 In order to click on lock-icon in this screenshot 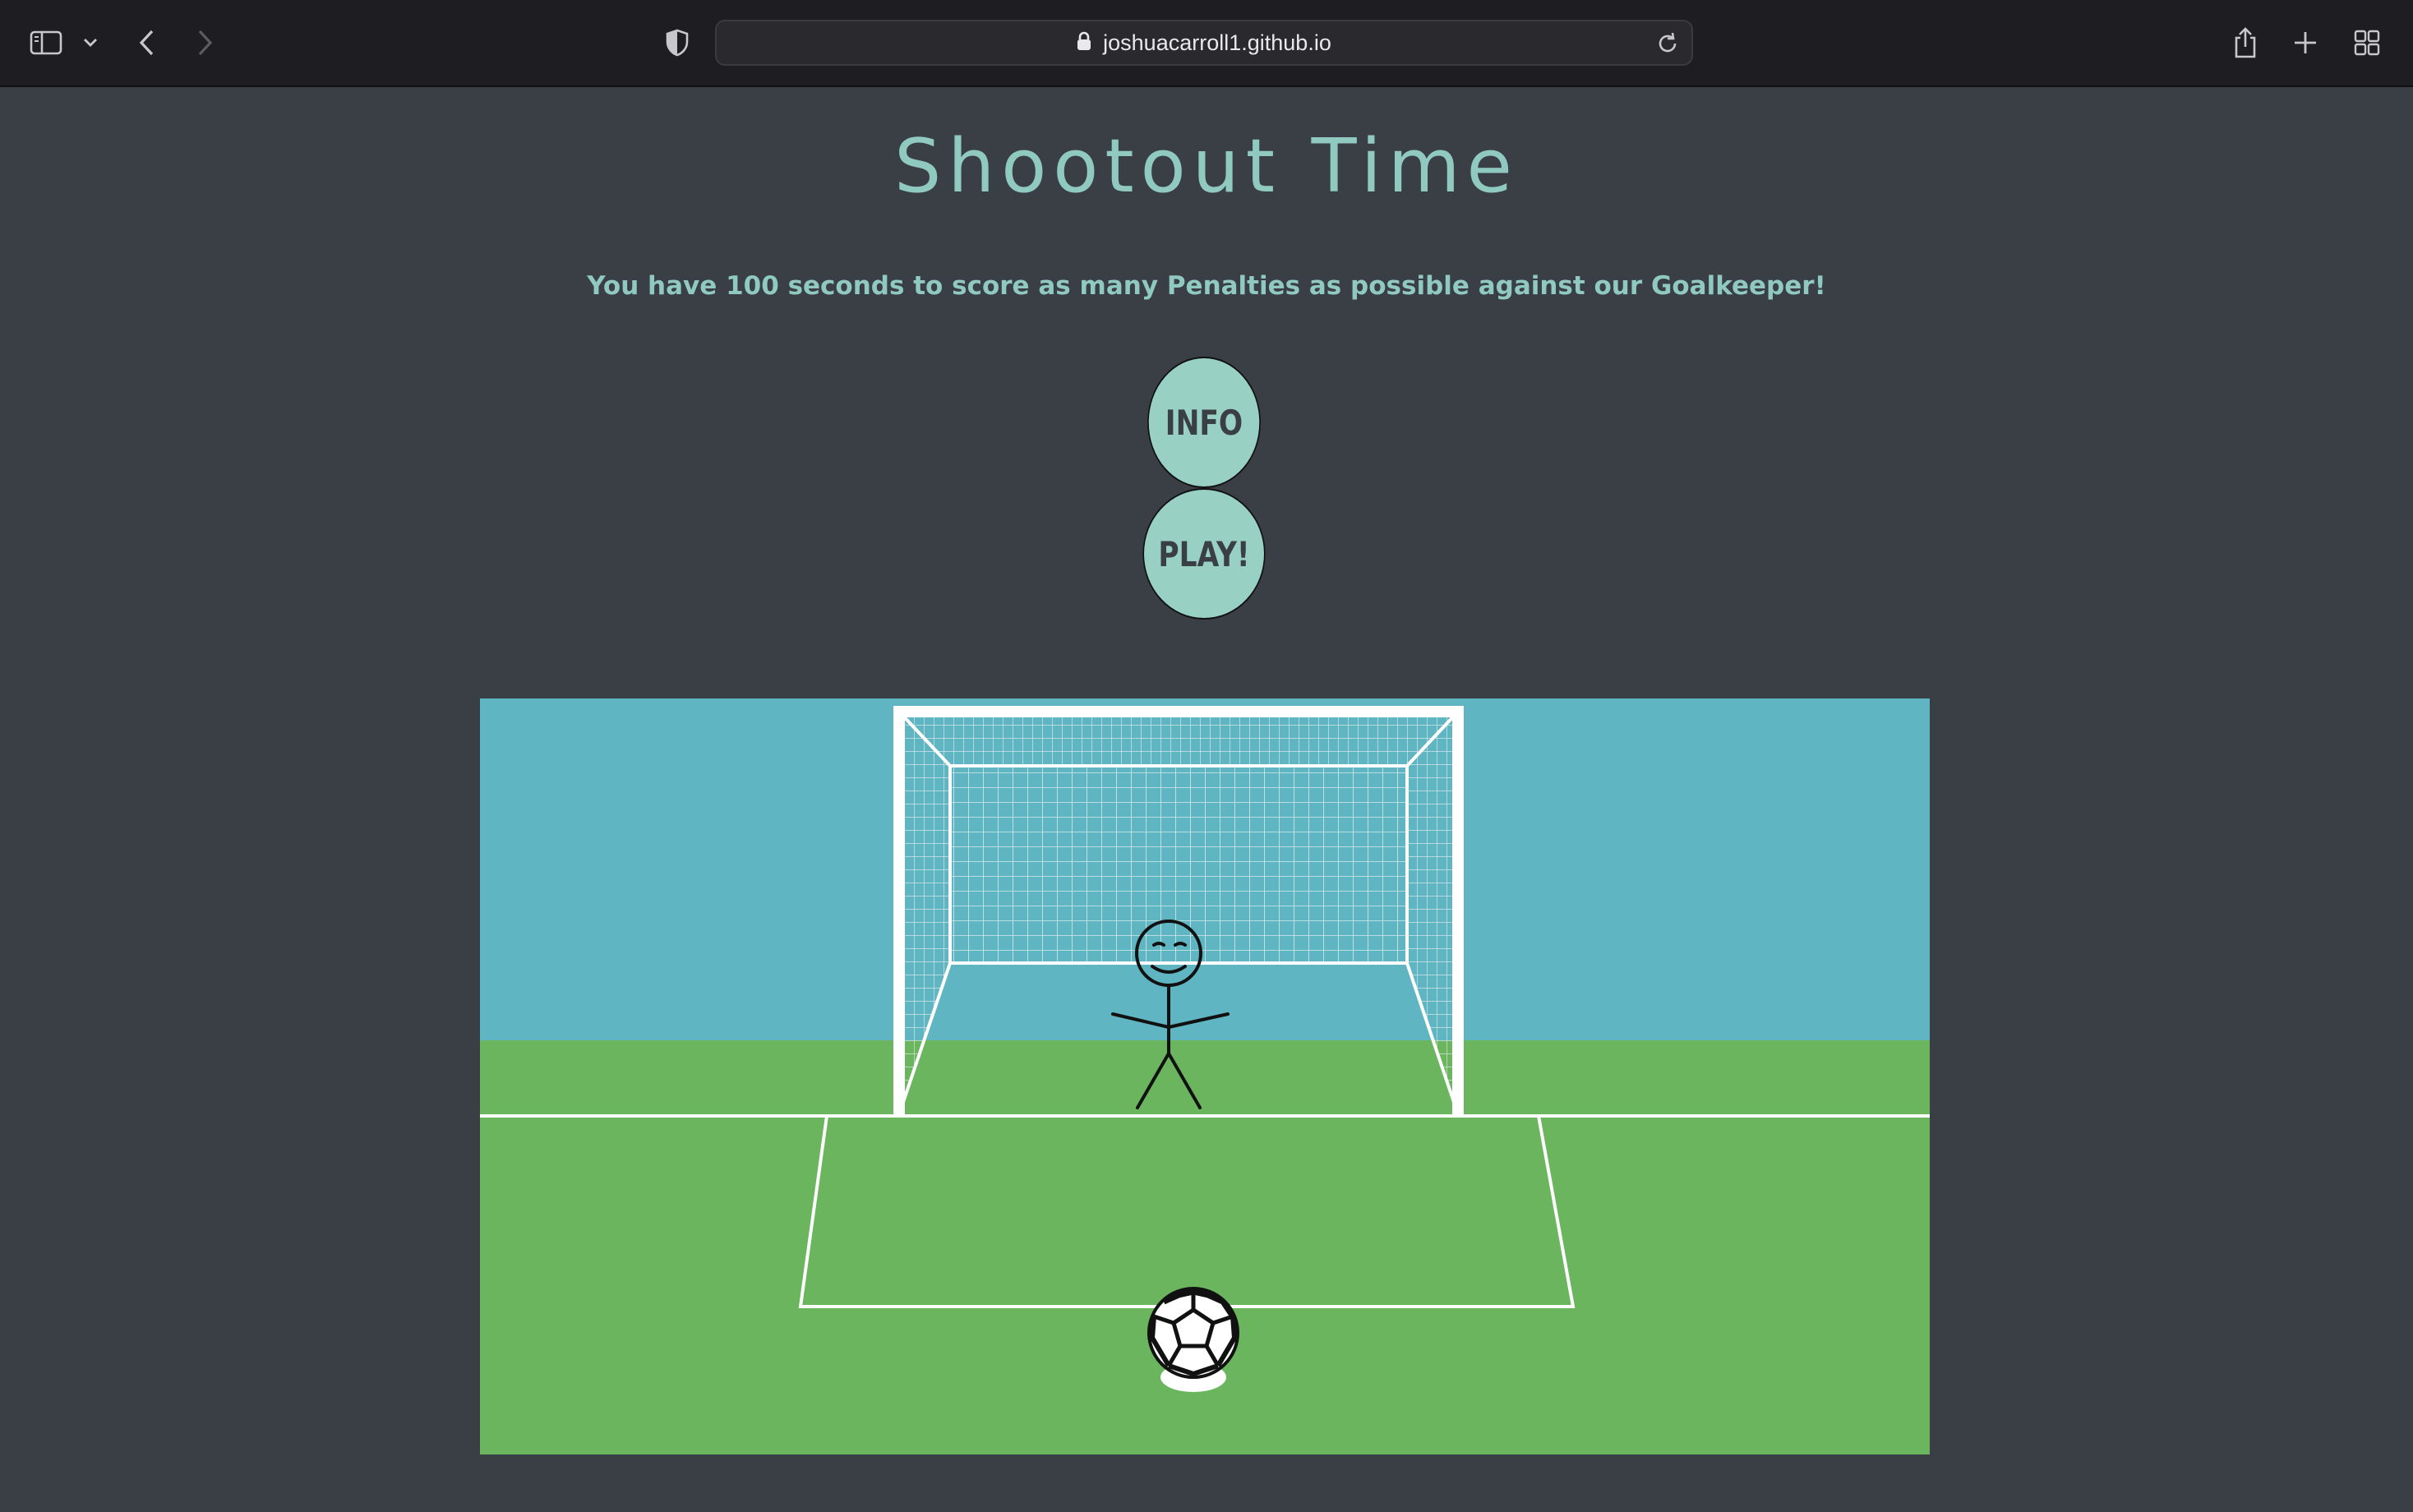, I will do `click(1084, 43)`.